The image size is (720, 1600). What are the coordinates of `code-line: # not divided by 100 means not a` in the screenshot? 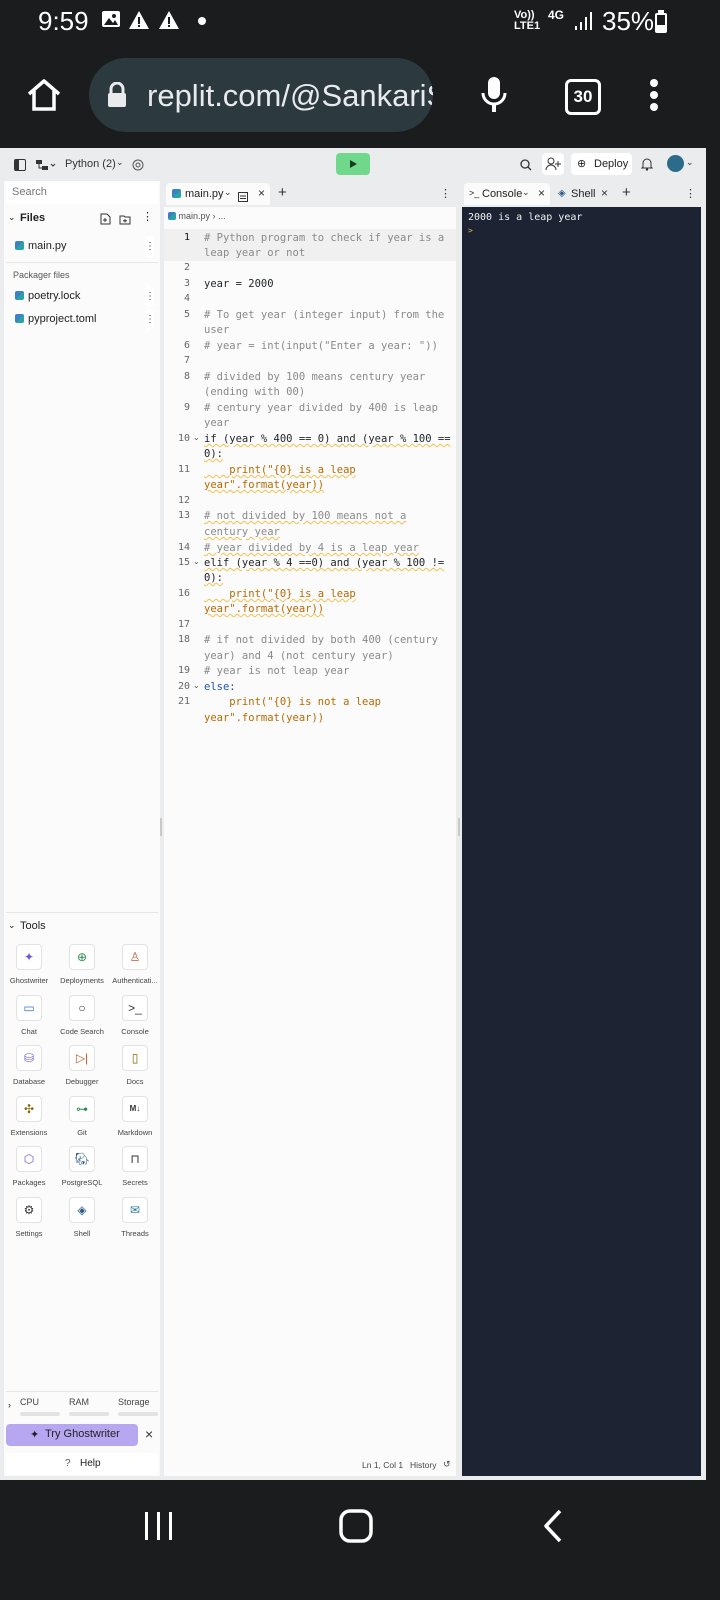 It's located at (305, 517).